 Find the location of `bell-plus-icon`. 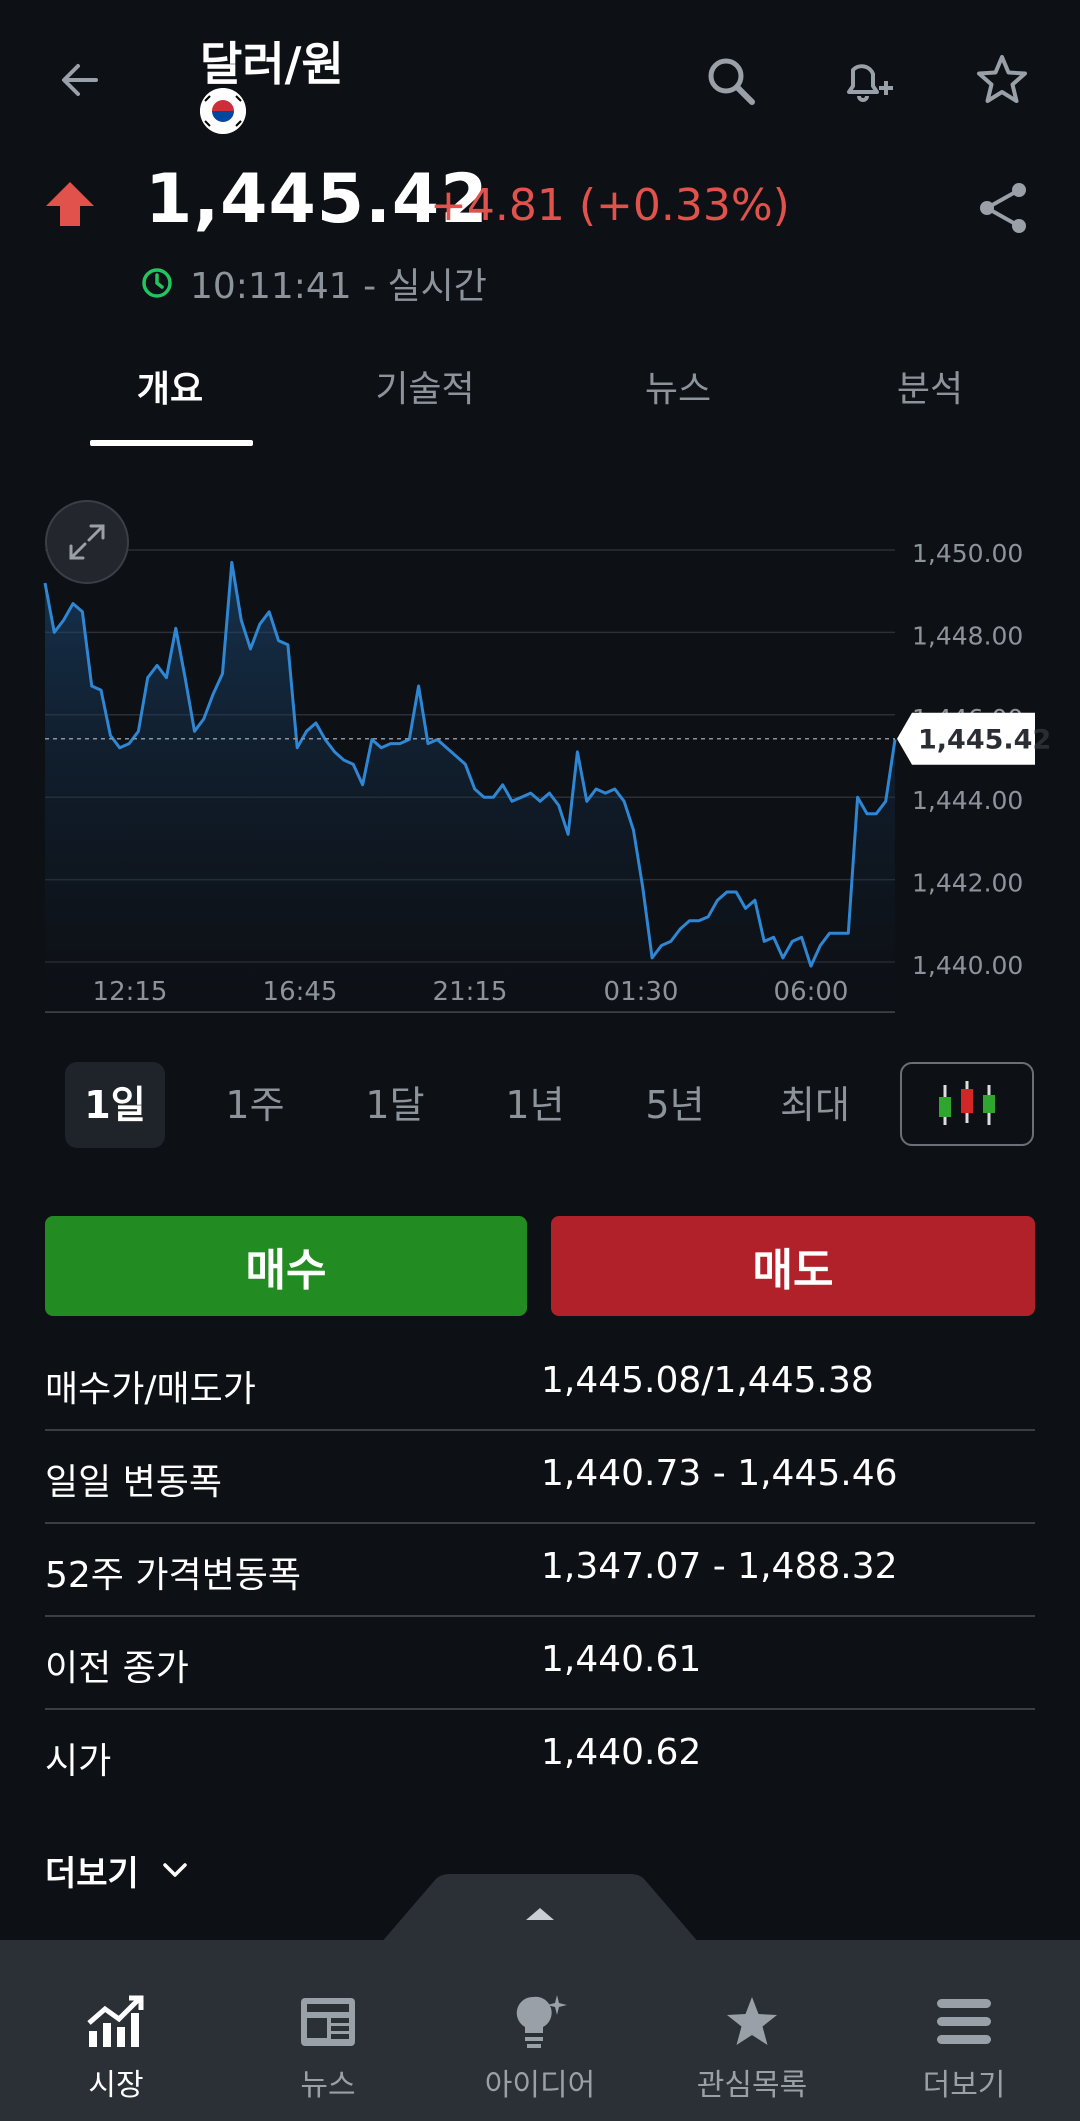

bell-plus-icon is located at coordinates (865, 80).